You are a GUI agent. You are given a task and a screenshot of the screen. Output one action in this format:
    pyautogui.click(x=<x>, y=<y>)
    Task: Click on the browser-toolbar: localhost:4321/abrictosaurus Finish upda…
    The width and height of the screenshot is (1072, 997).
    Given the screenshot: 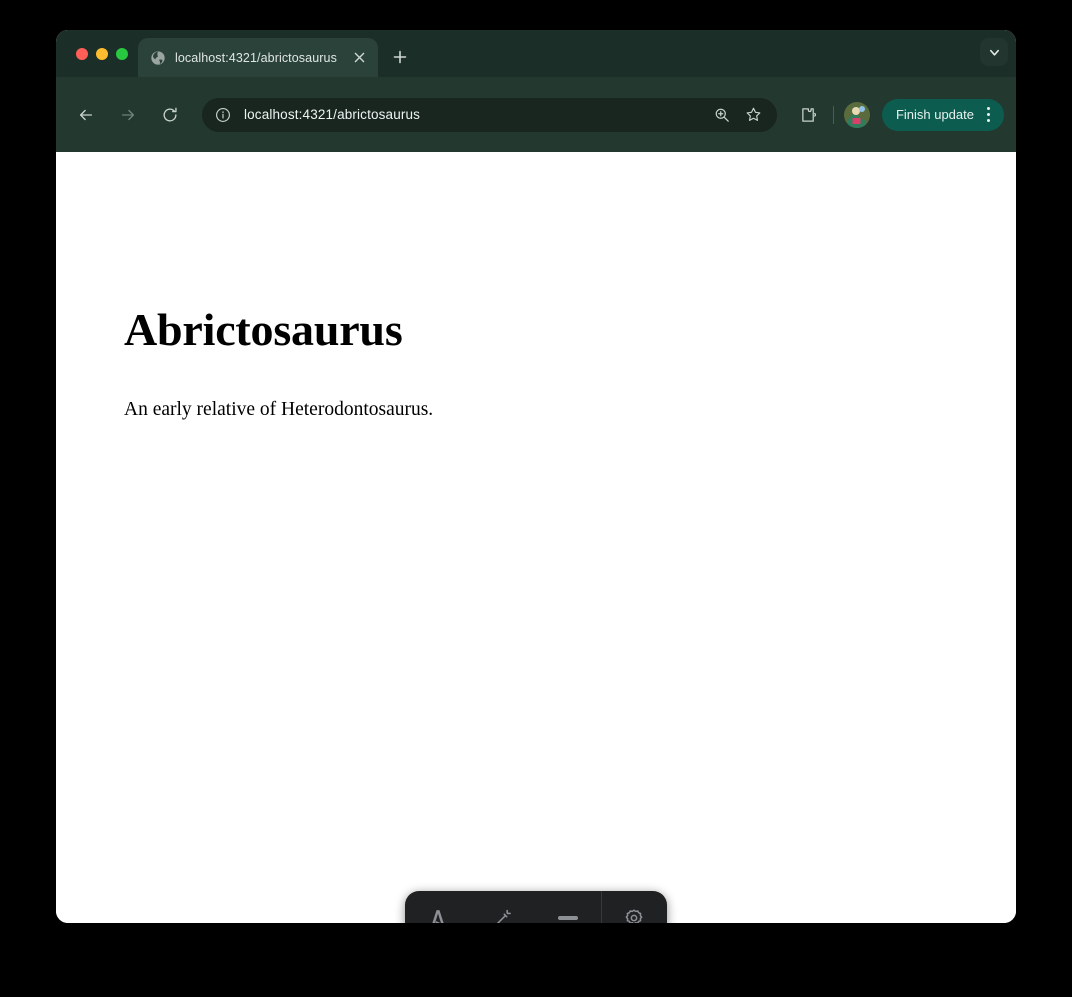 What is the action you would take?
    pyautogui.click(x=536, y=114)
    